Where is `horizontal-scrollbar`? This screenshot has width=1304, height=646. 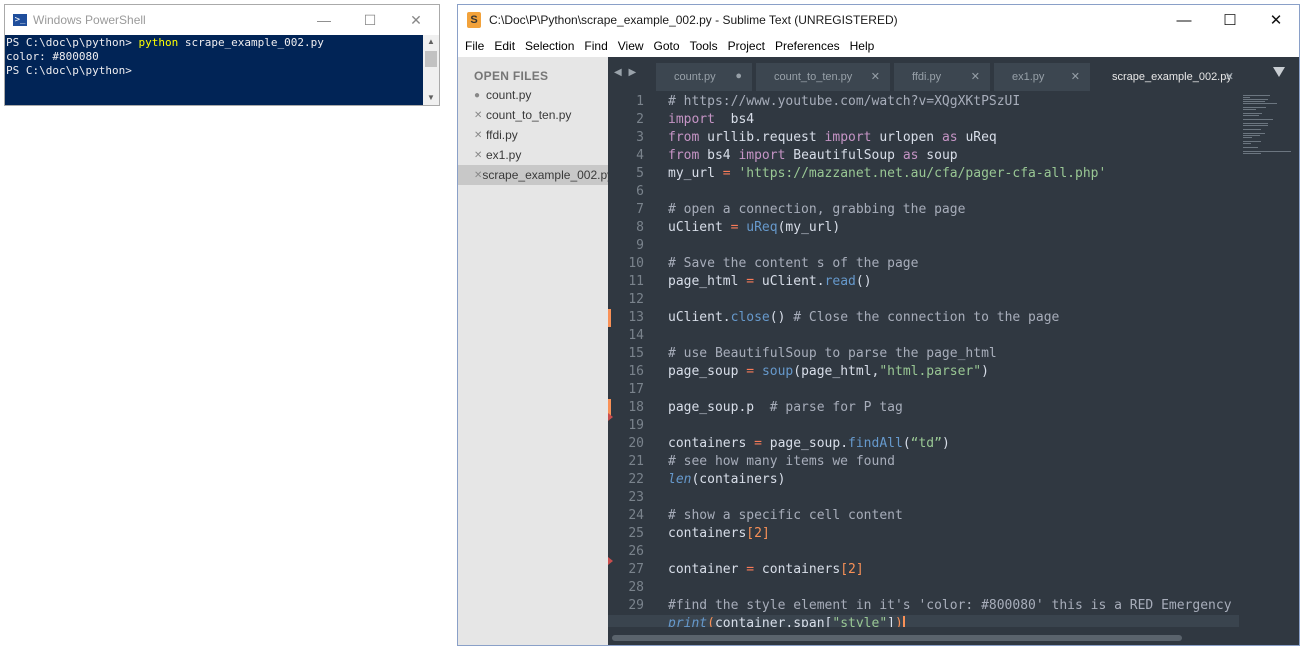
horizontal-scrollbar is located at coordinates (953, 636).